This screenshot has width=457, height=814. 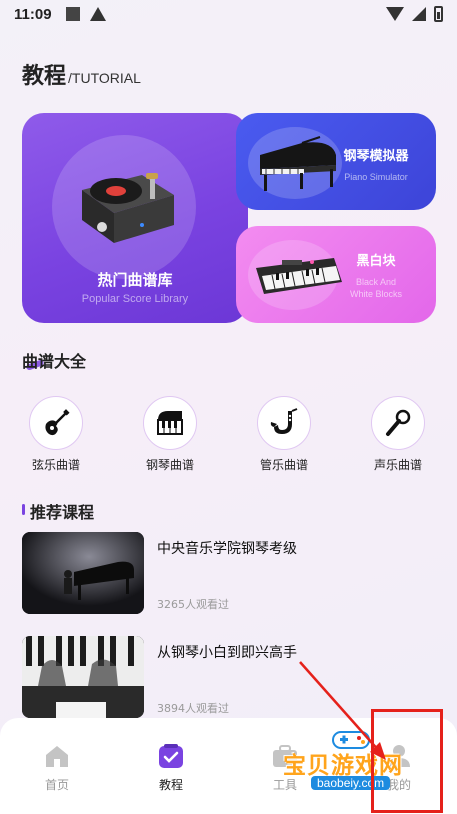 I want to click on black-white-blocks-card: 黑白块 Black And White Blocks, so click(x=336, y=274).